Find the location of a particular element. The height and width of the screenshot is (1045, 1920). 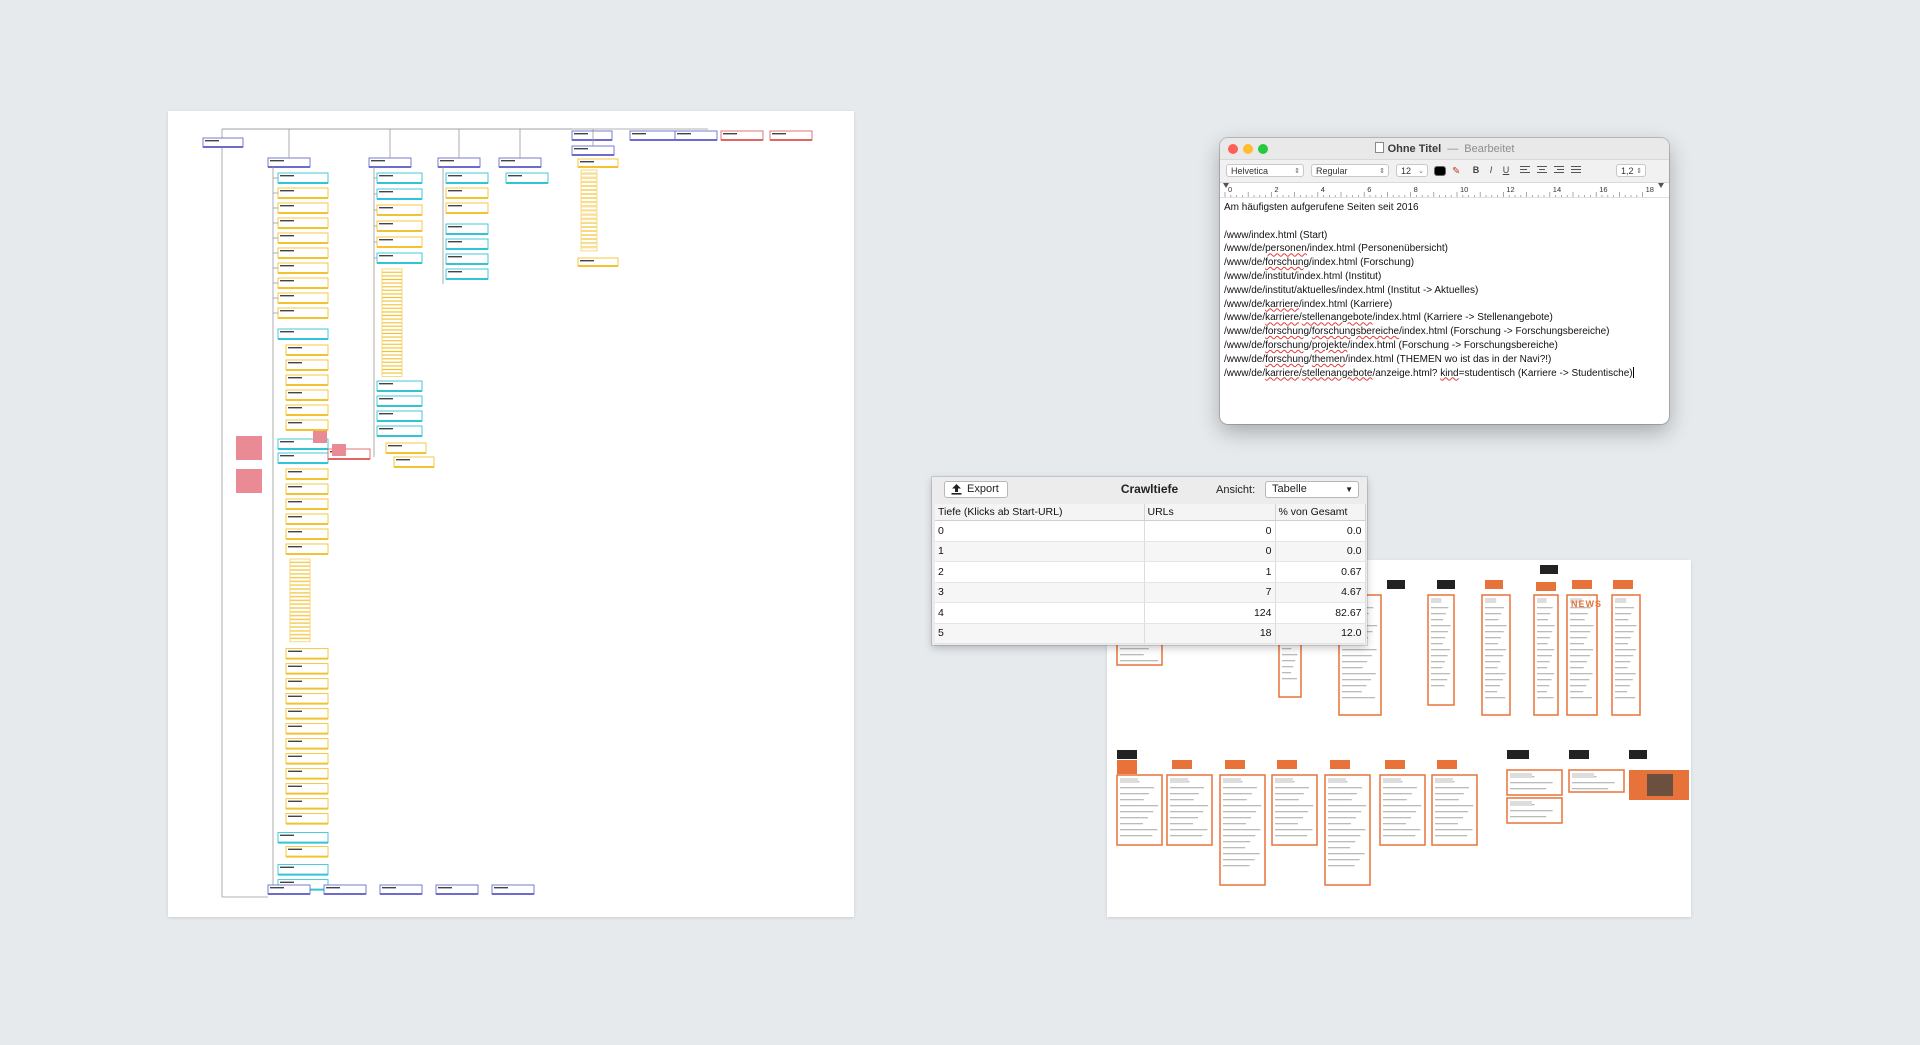

font-size-select: 12 ⌄ is located at coordinates (1412, 170).